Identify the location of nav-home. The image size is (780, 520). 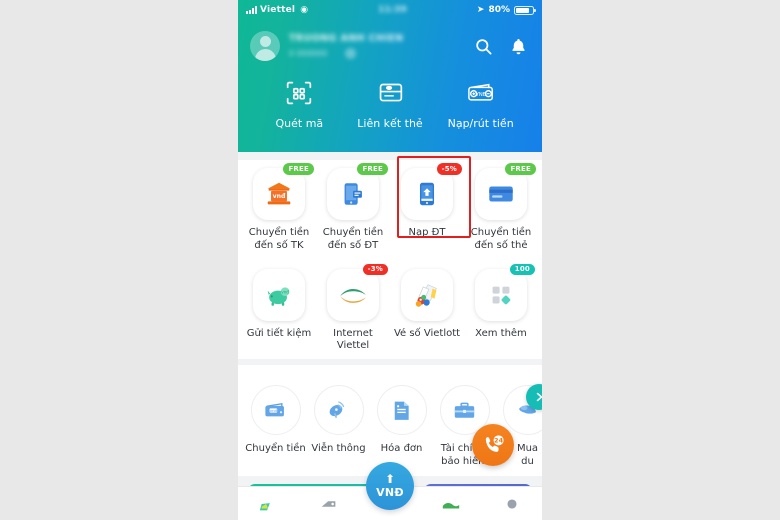
(268, 504).